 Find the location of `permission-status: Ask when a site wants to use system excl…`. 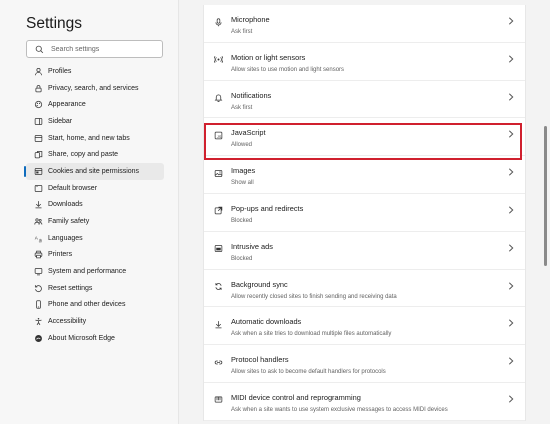

permission-status: Ask when a site wants to use system excl… is located at coordinates (339, 409).